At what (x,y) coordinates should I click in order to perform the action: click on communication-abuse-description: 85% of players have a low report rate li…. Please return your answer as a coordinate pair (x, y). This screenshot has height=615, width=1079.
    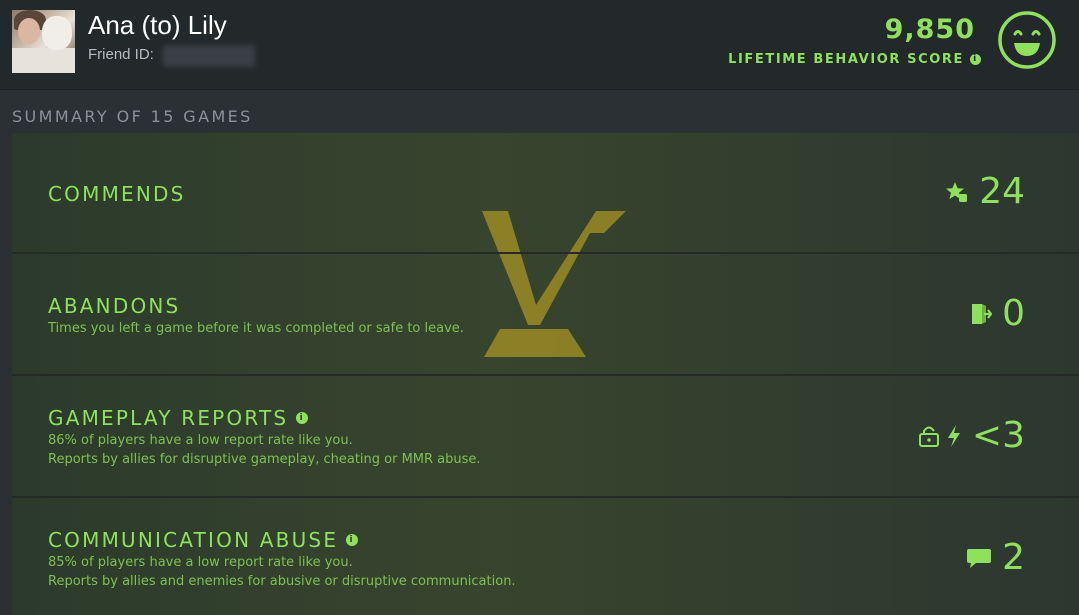
    Looking at the image, I should click on (282, 572).